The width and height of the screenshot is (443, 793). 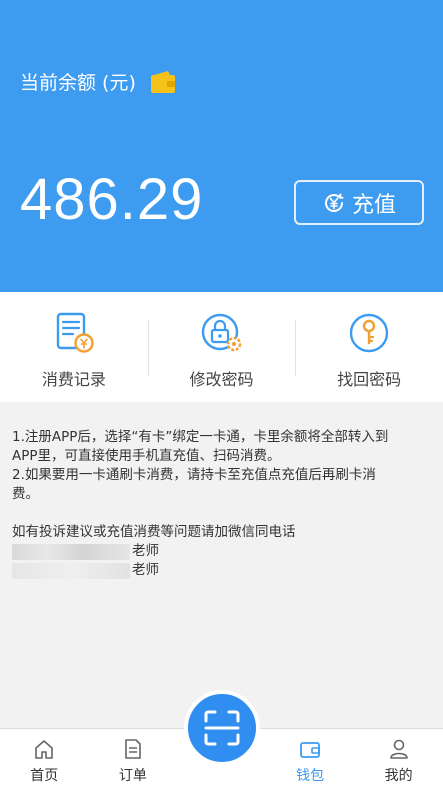 I want to click on action-label: 找回密码, so click(x=369, y=379).